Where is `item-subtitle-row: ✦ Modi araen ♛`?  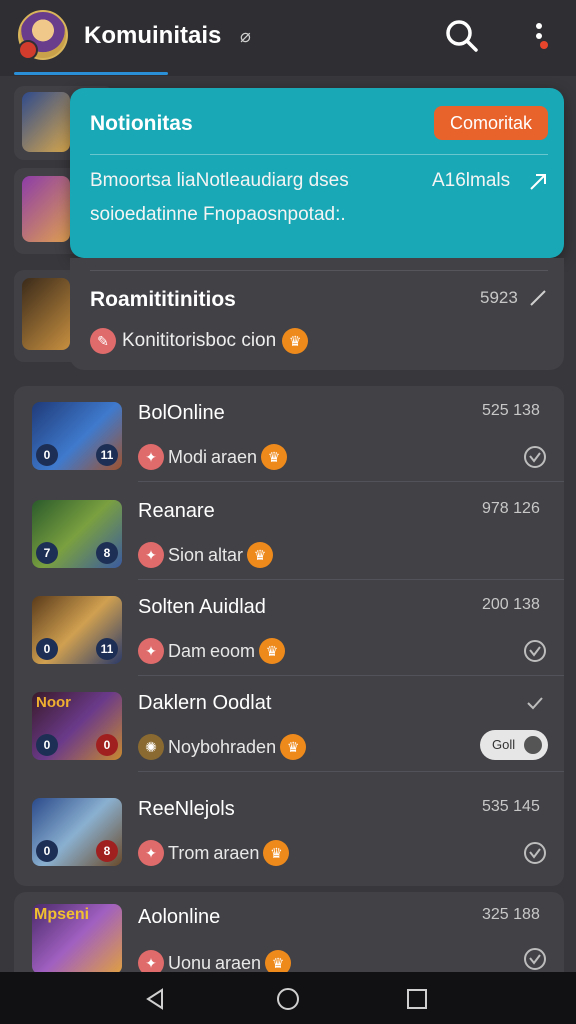 item-subtitle-row: ✦ Modi araen ♛ is located at coordinates (213, 457).